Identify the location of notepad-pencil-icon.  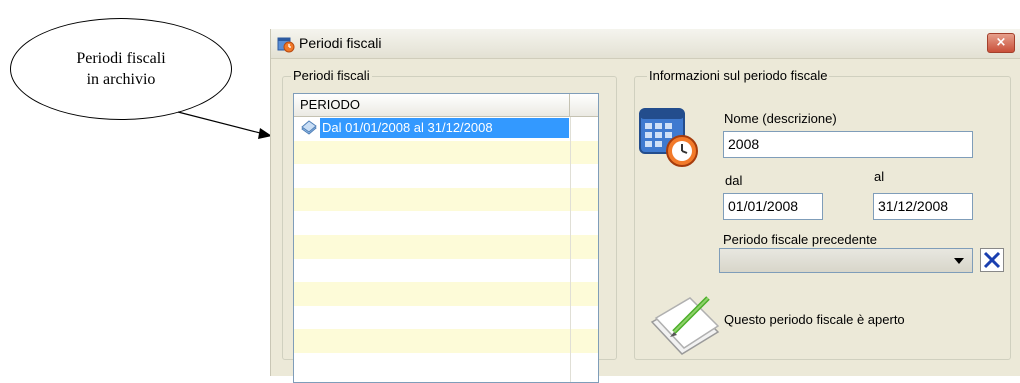
(685, 325).